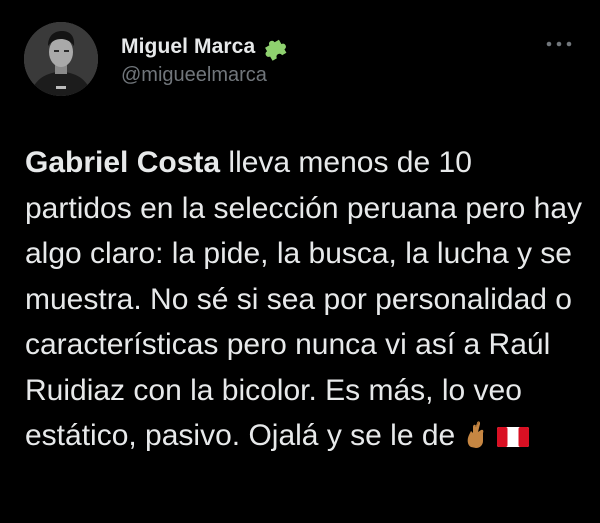 The image size is (600, 523). I want to click on author-display-name: Miguel Marca, so click(188, 47).